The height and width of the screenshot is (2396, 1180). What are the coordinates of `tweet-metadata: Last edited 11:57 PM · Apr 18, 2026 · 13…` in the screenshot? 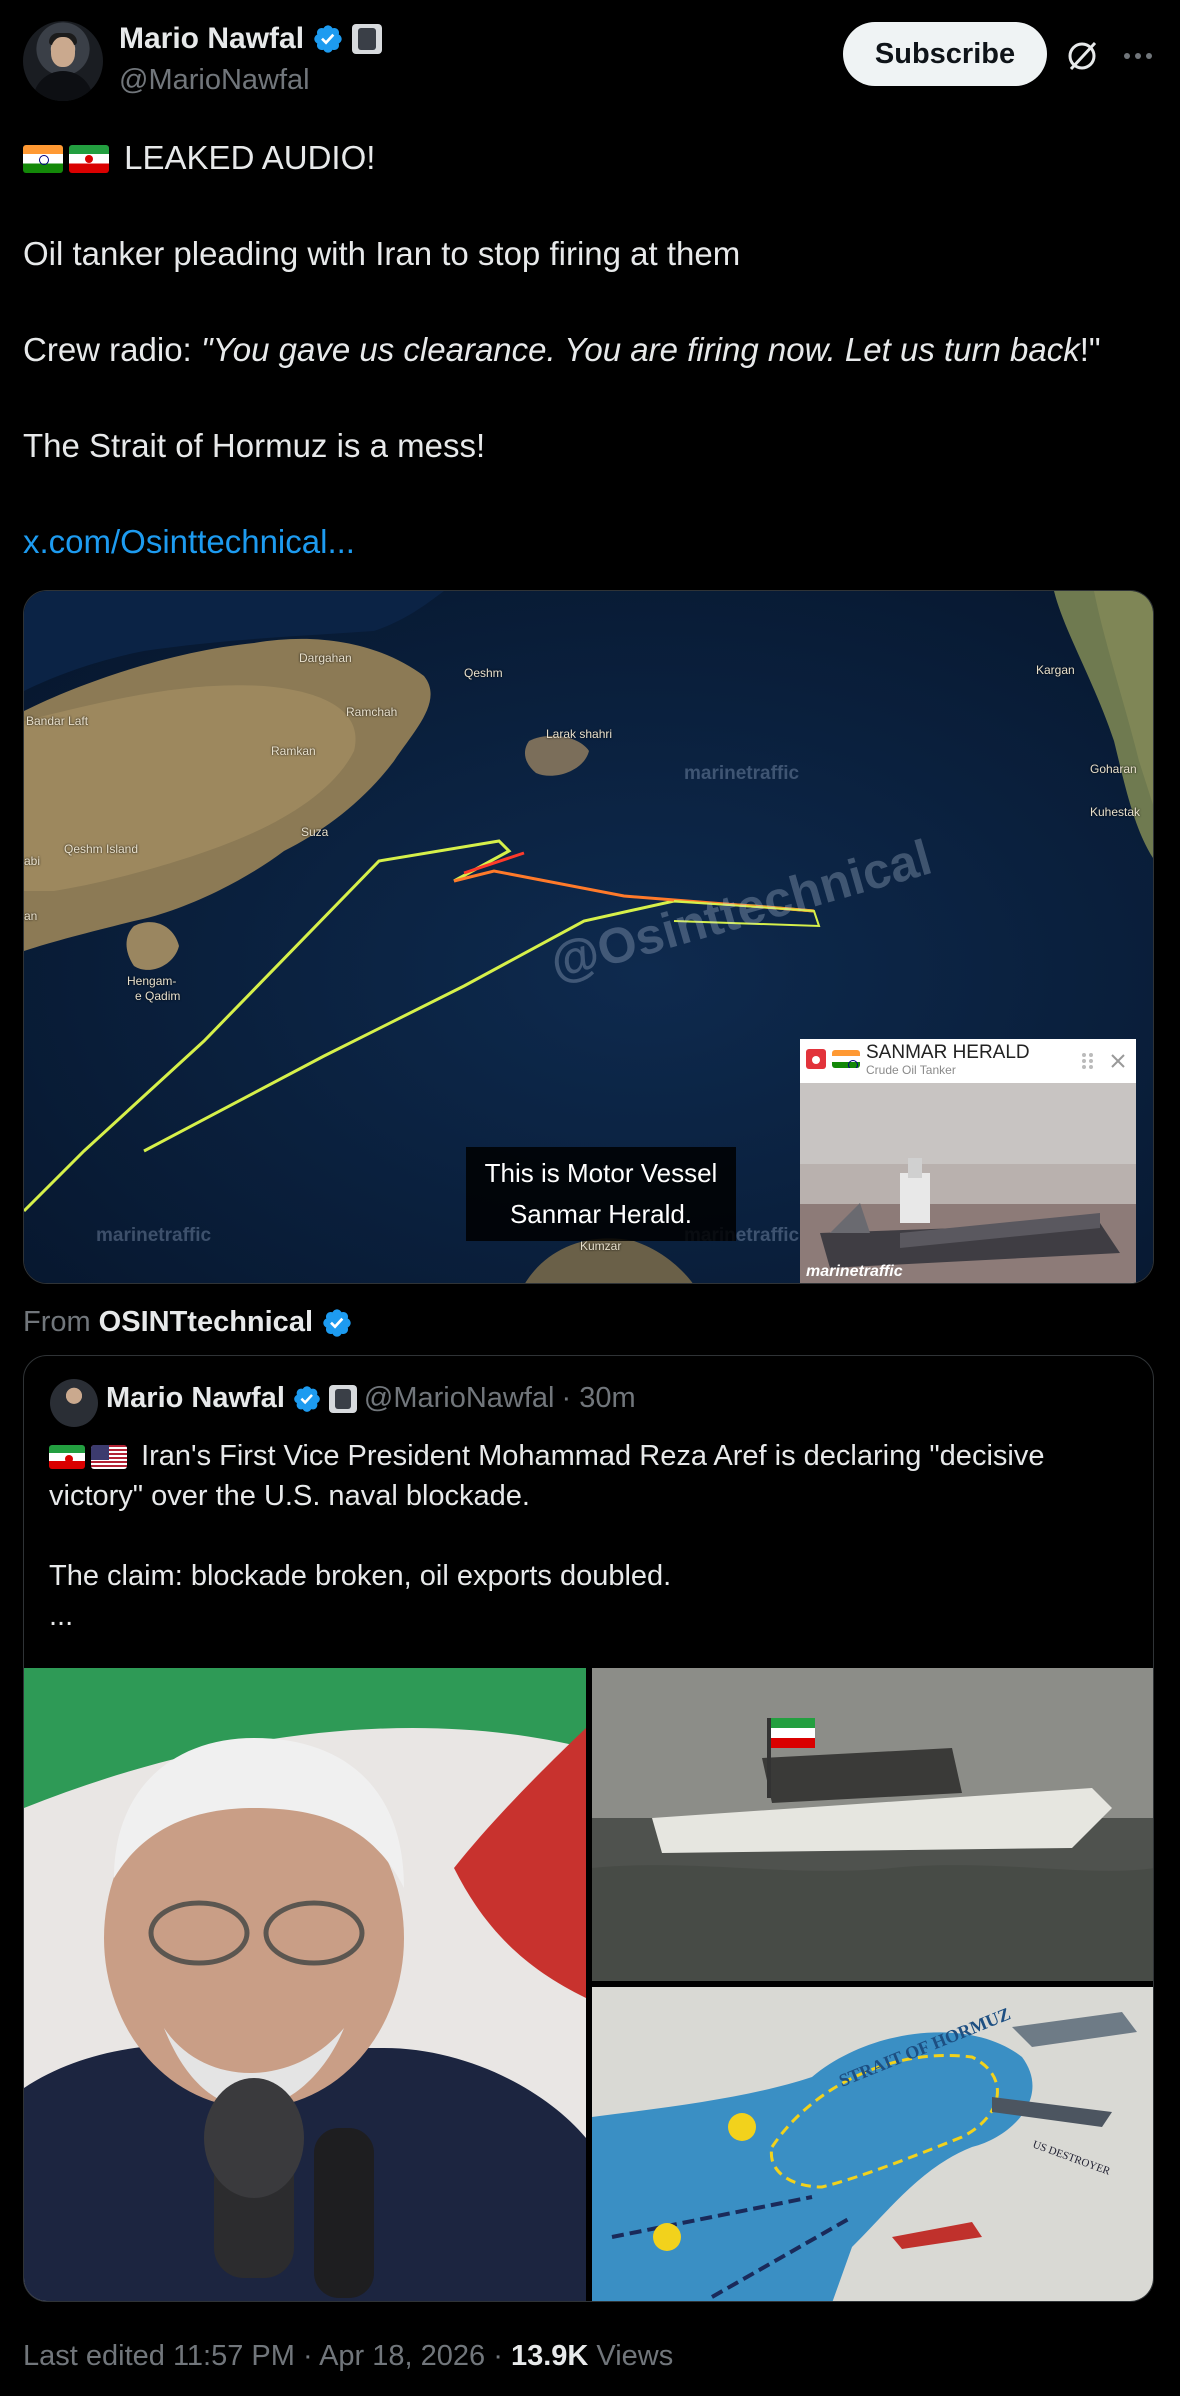 It's located at (348, 2356).